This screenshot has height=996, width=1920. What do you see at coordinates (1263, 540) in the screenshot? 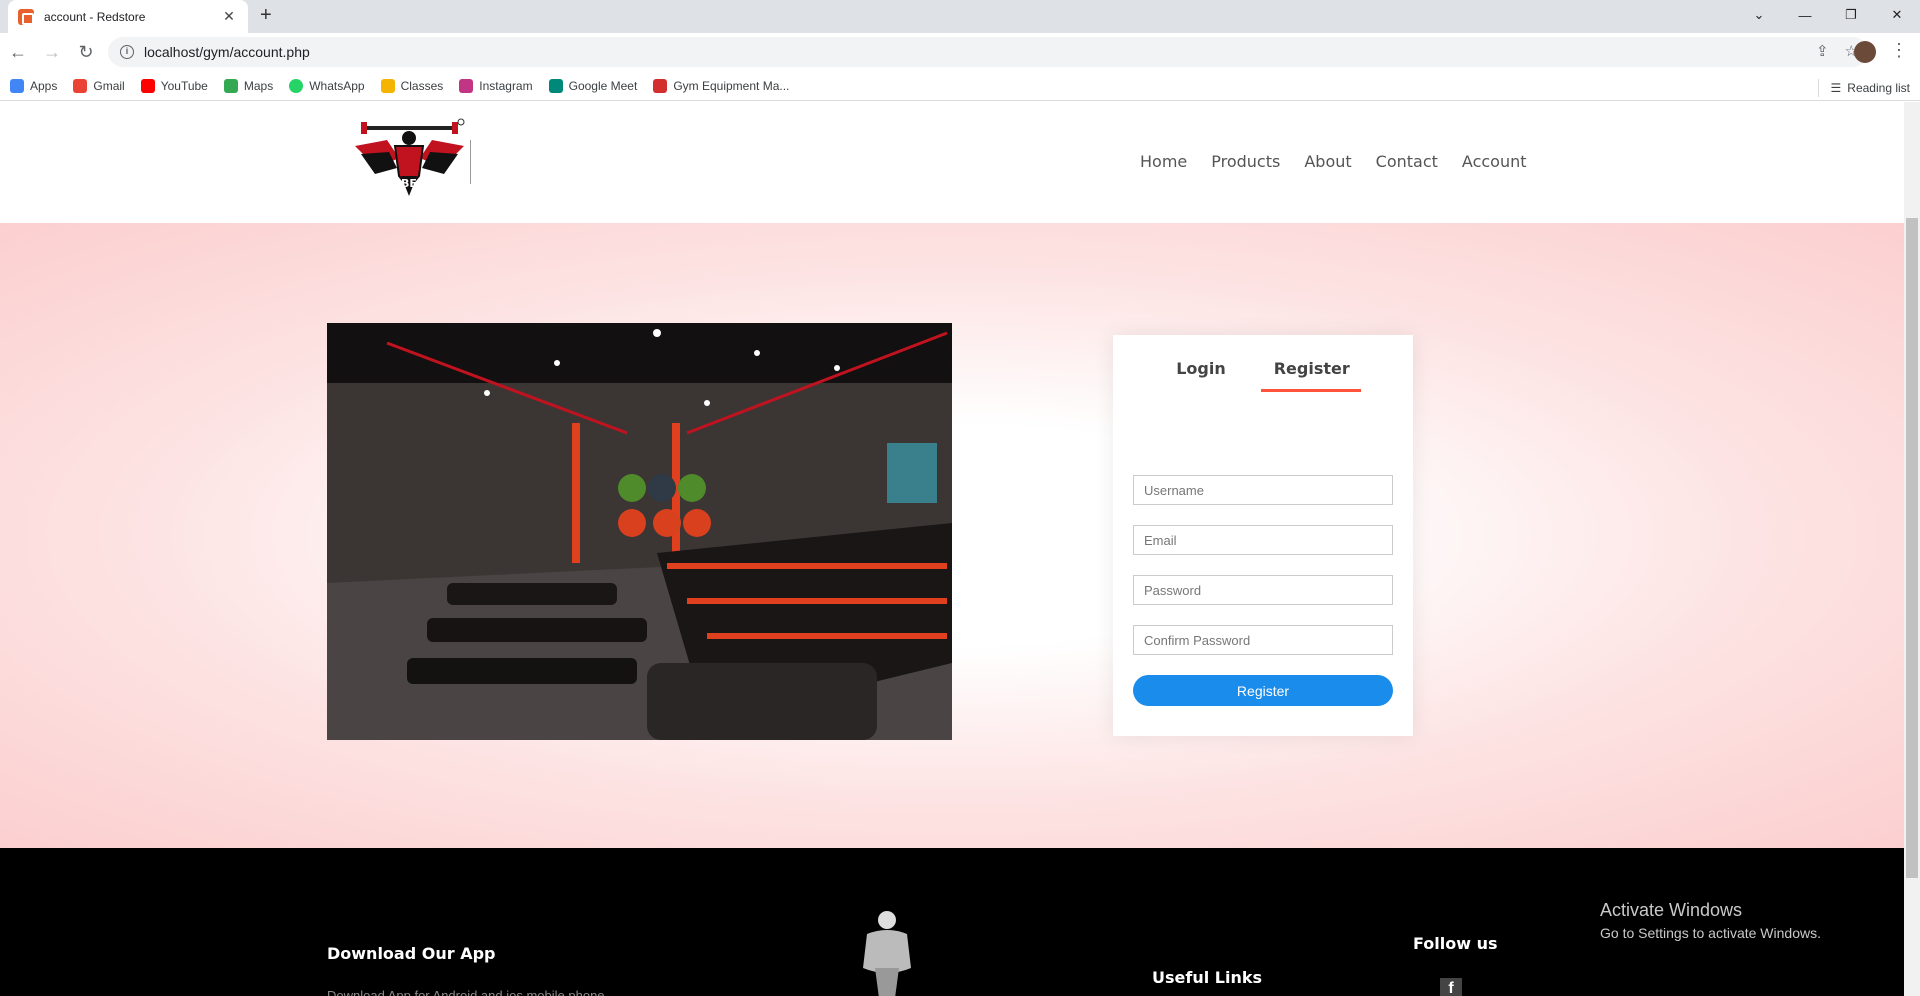
I see `email-input: Email` at bounding box center [1263, 540].